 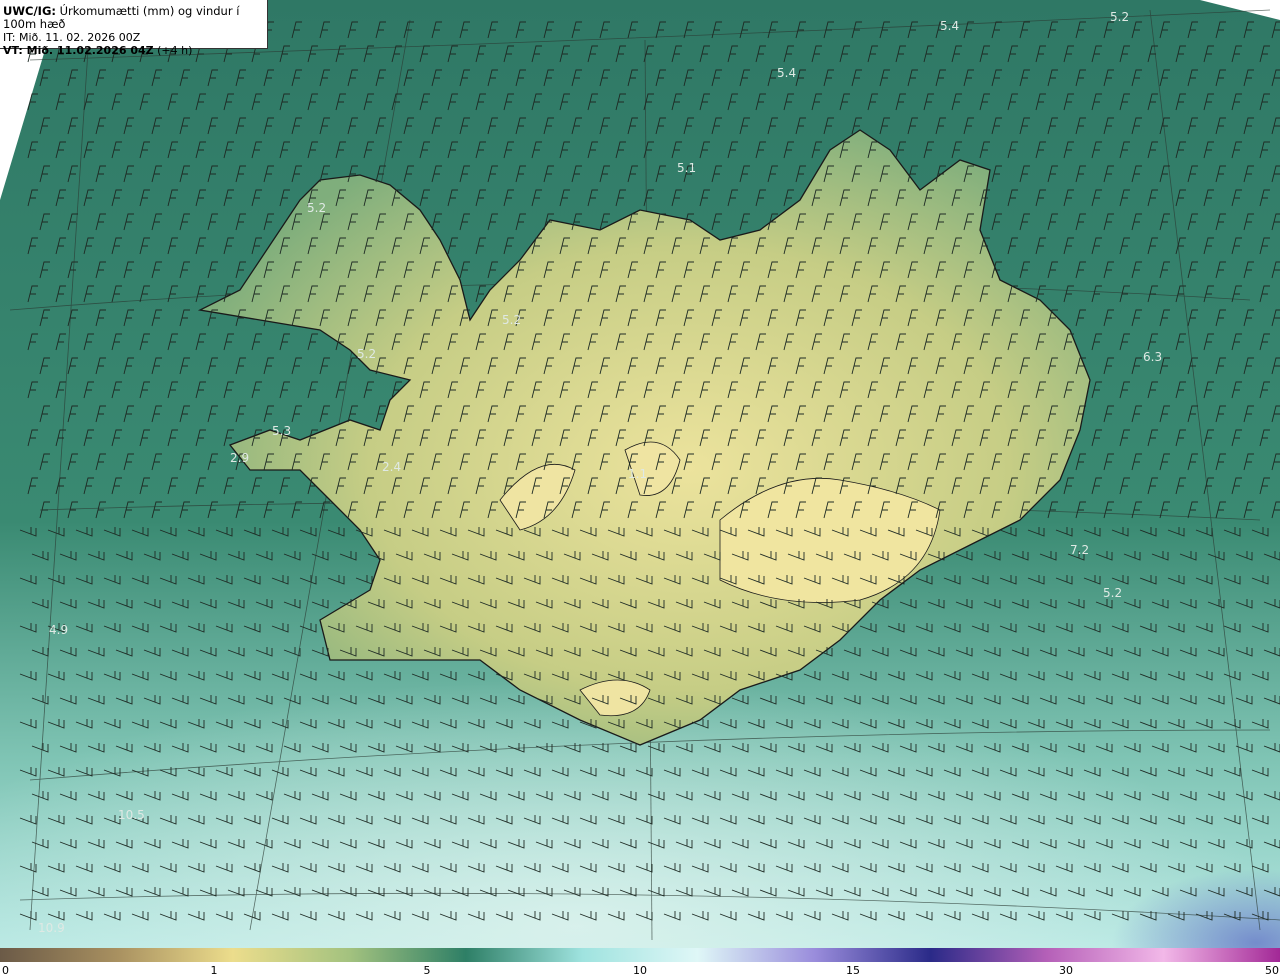 I want to click on colorbar-gradient, so click(x=640, y=955).